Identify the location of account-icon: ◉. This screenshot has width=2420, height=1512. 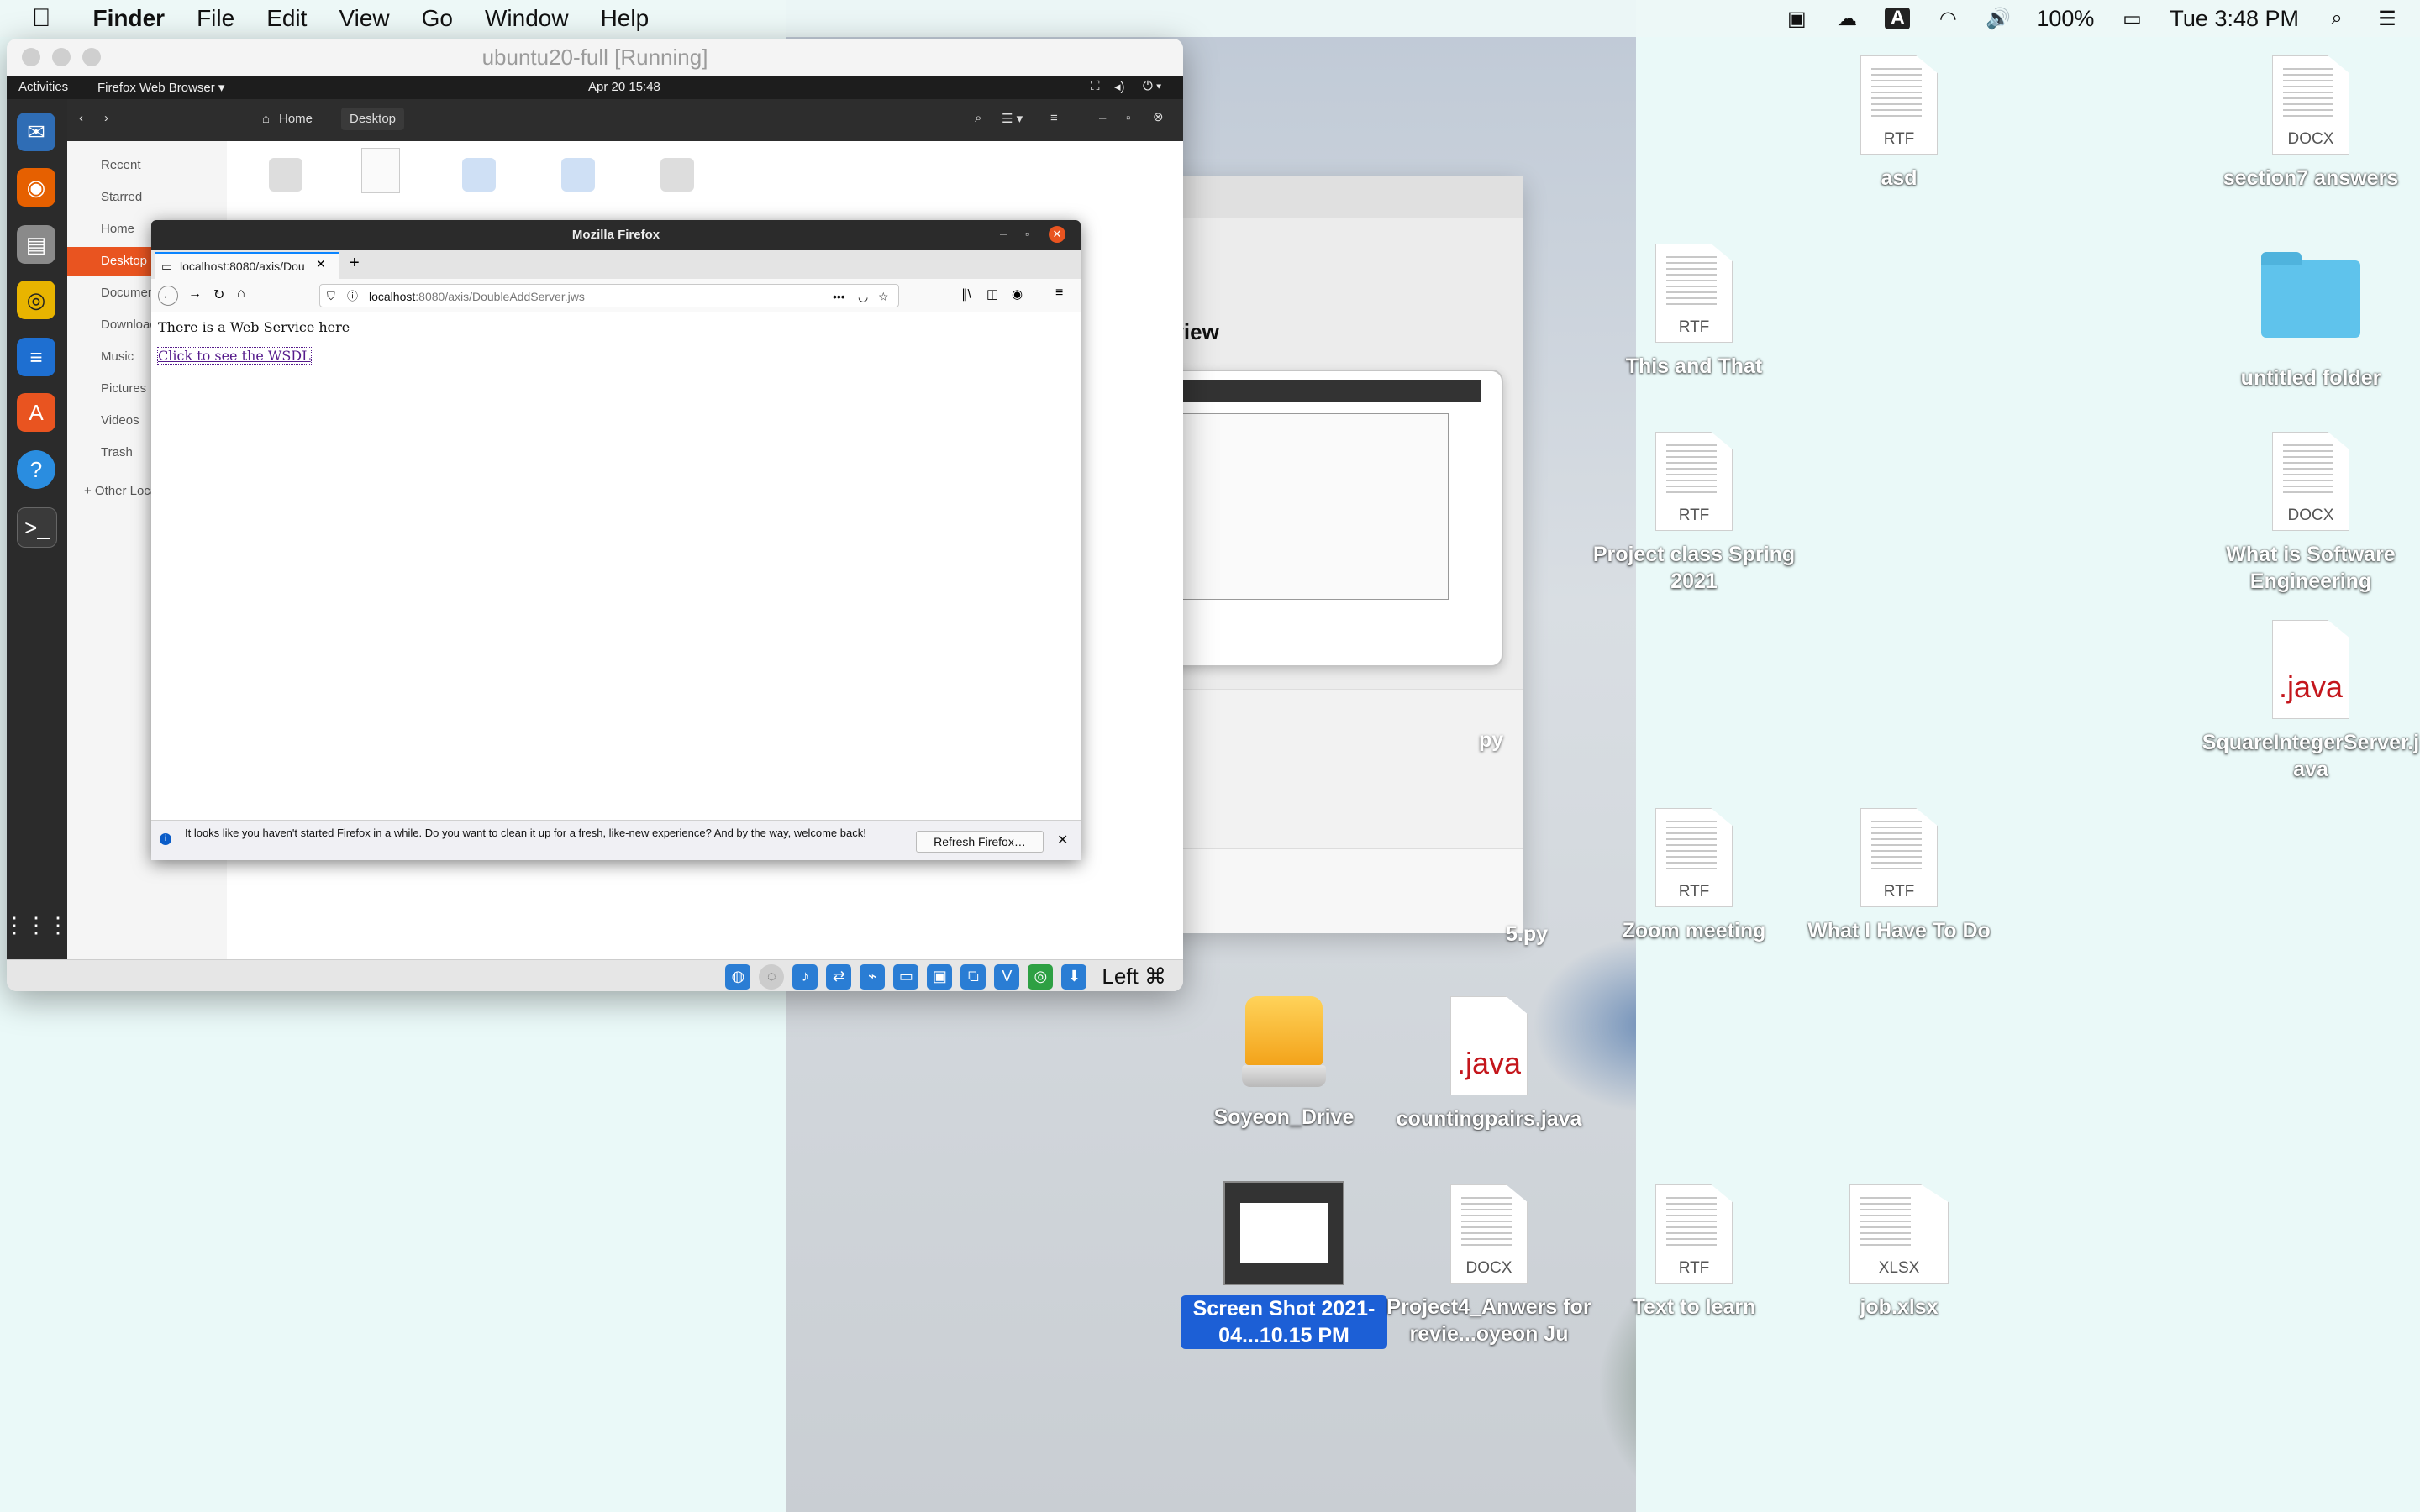
(1018, 294).